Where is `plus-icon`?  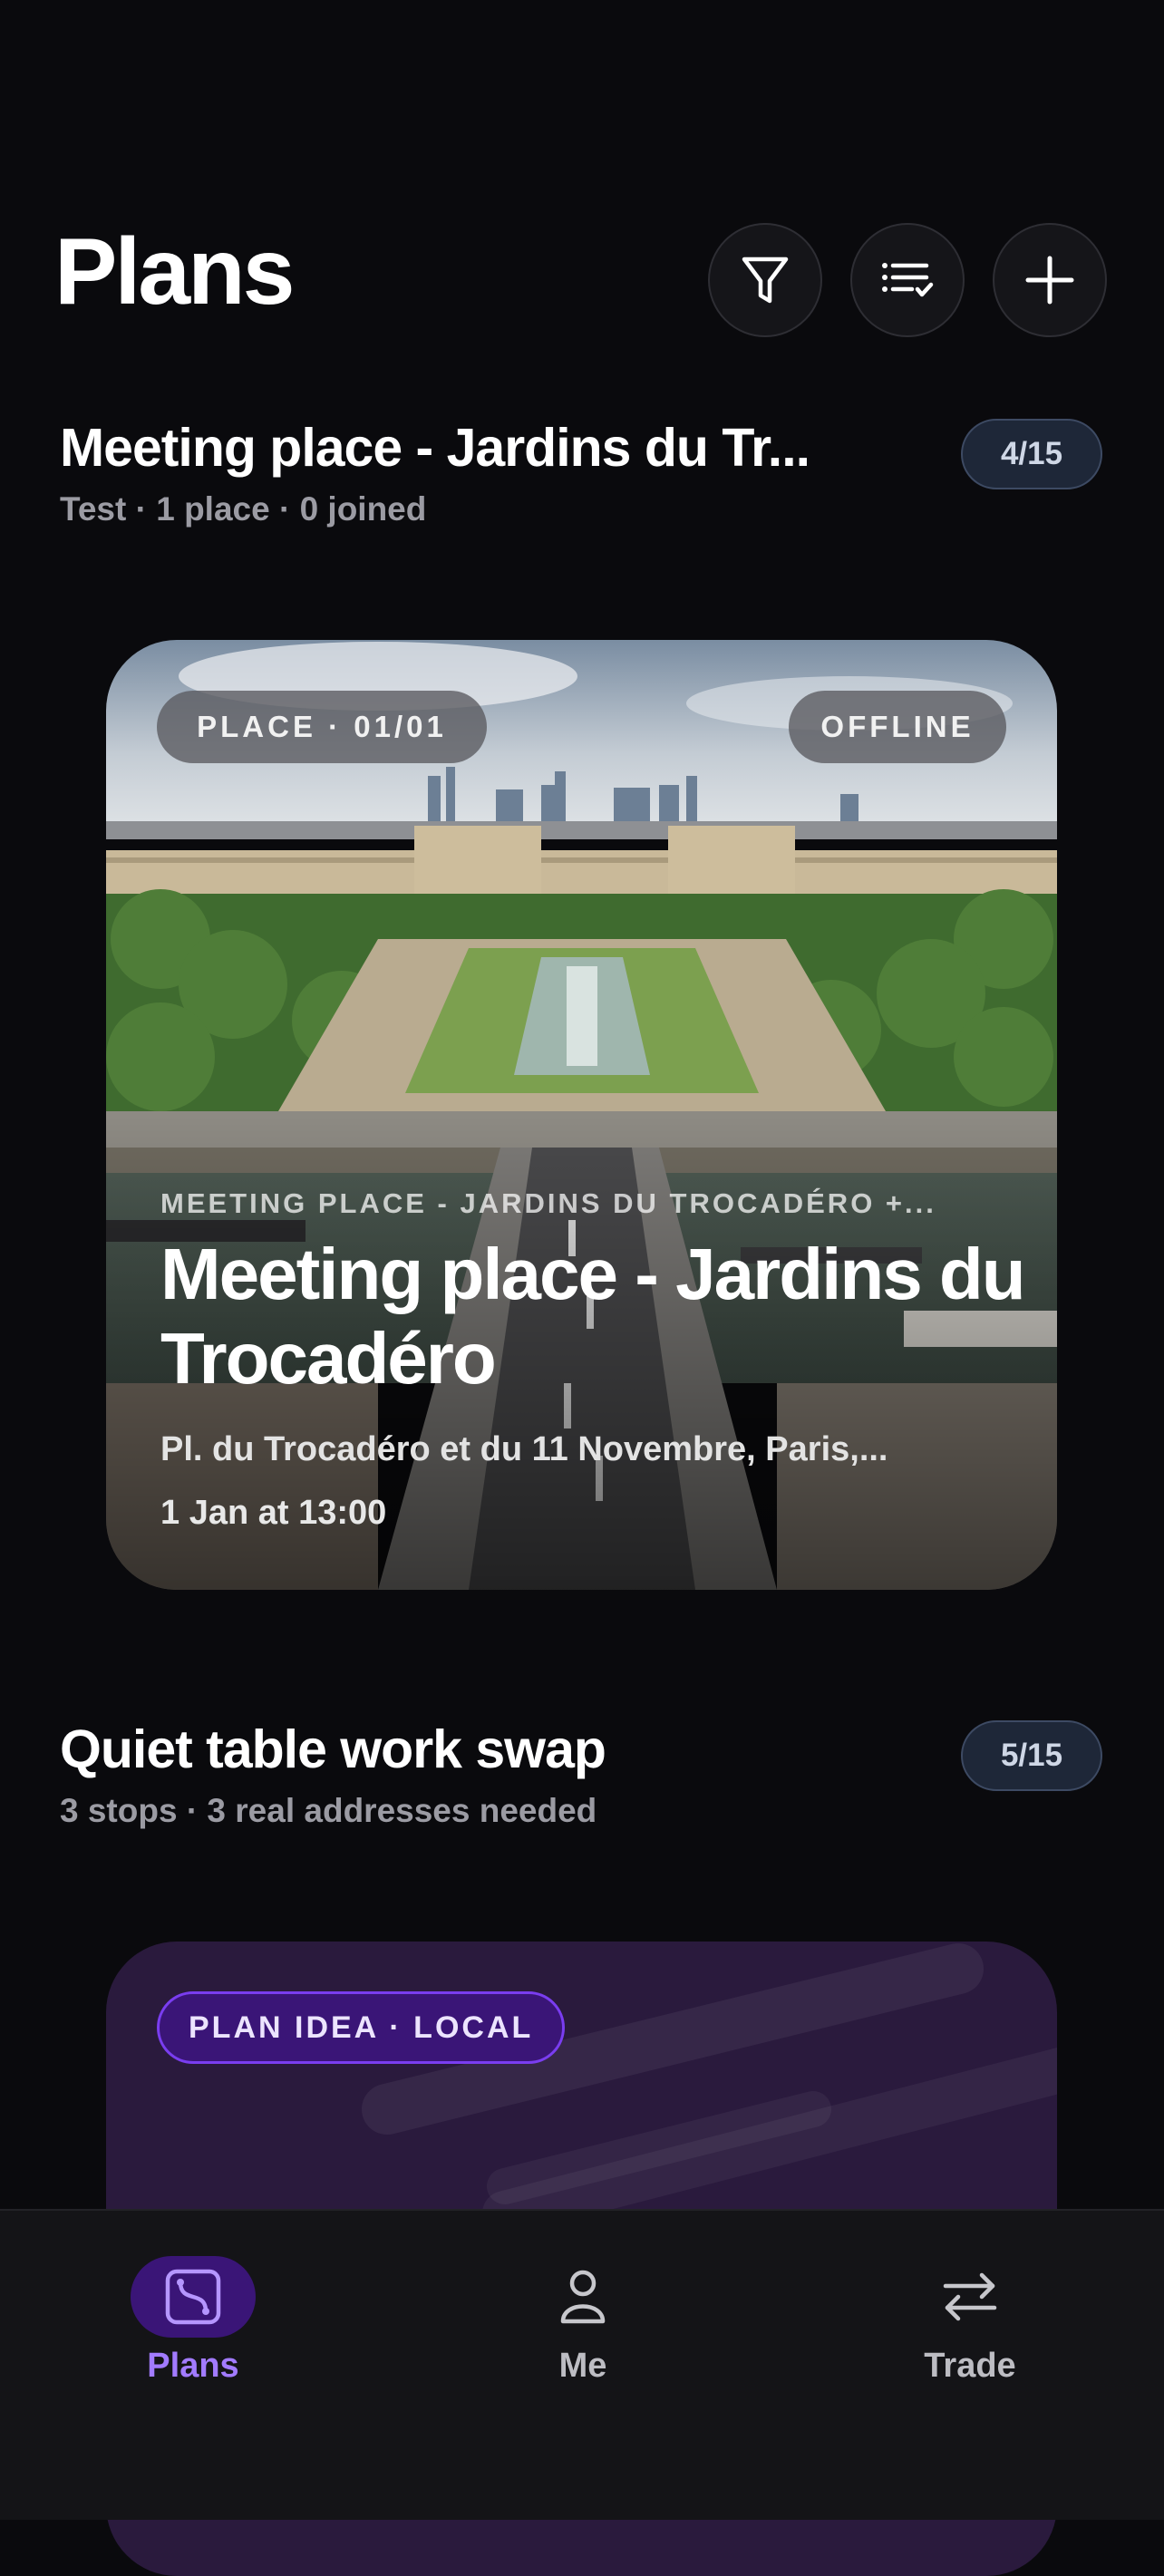 plus-icon is located at coordinates (1050, 280).